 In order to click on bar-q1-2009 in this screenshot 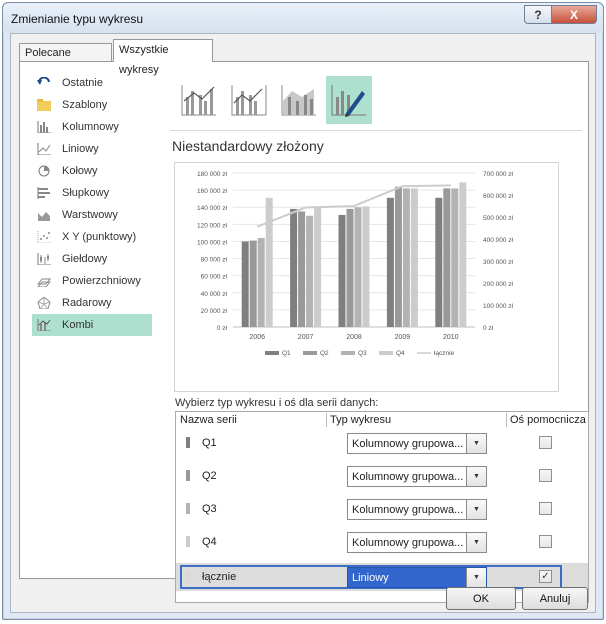, I will do `click(390, 262)`.